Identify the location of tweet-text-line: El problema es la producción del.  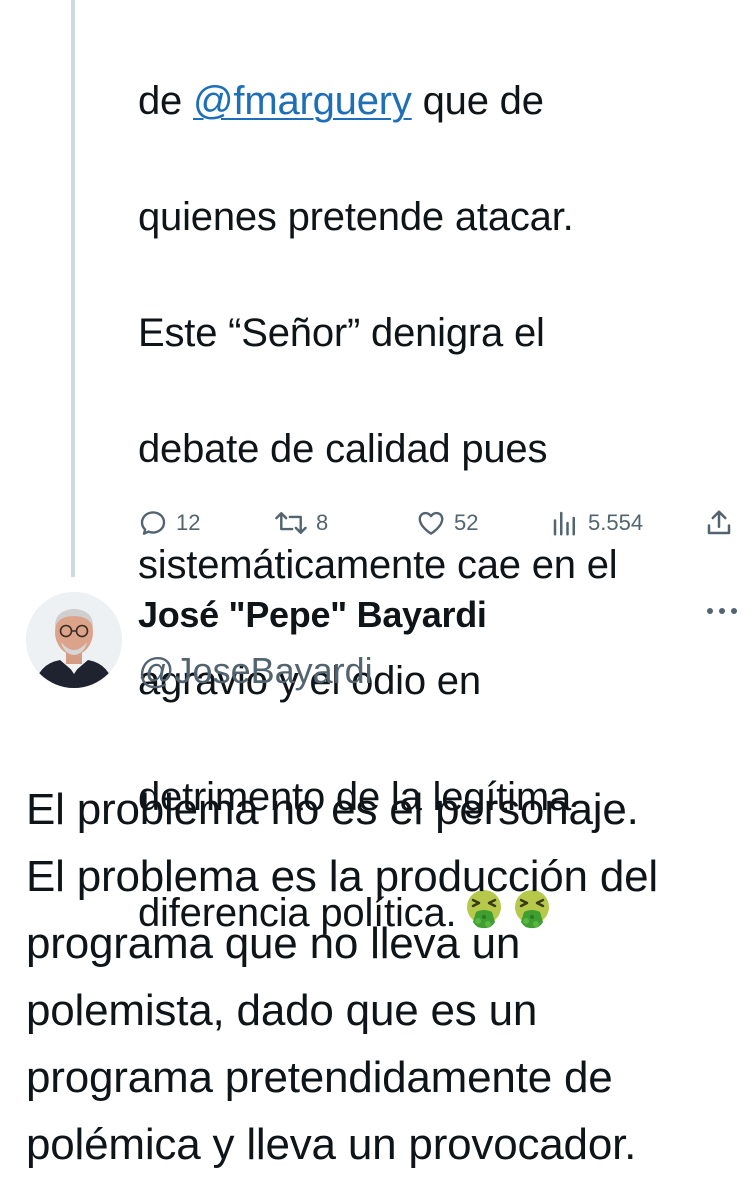
(342, 876).